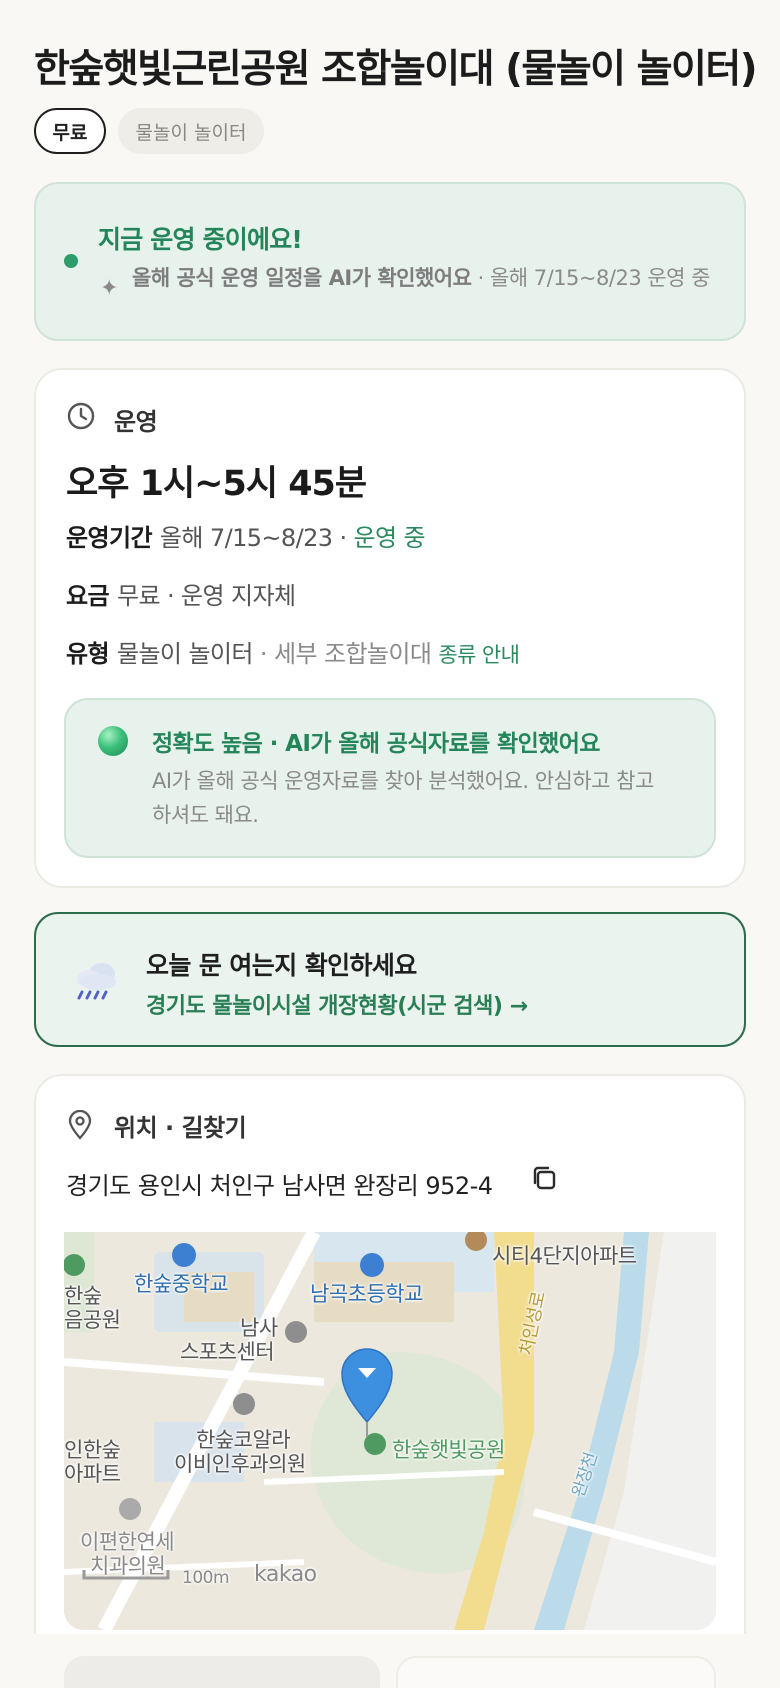  What do you see at coordinates (80, 1125) in the screenshot?
I see `location-pin-icon` at bounding box center [80, 1125].